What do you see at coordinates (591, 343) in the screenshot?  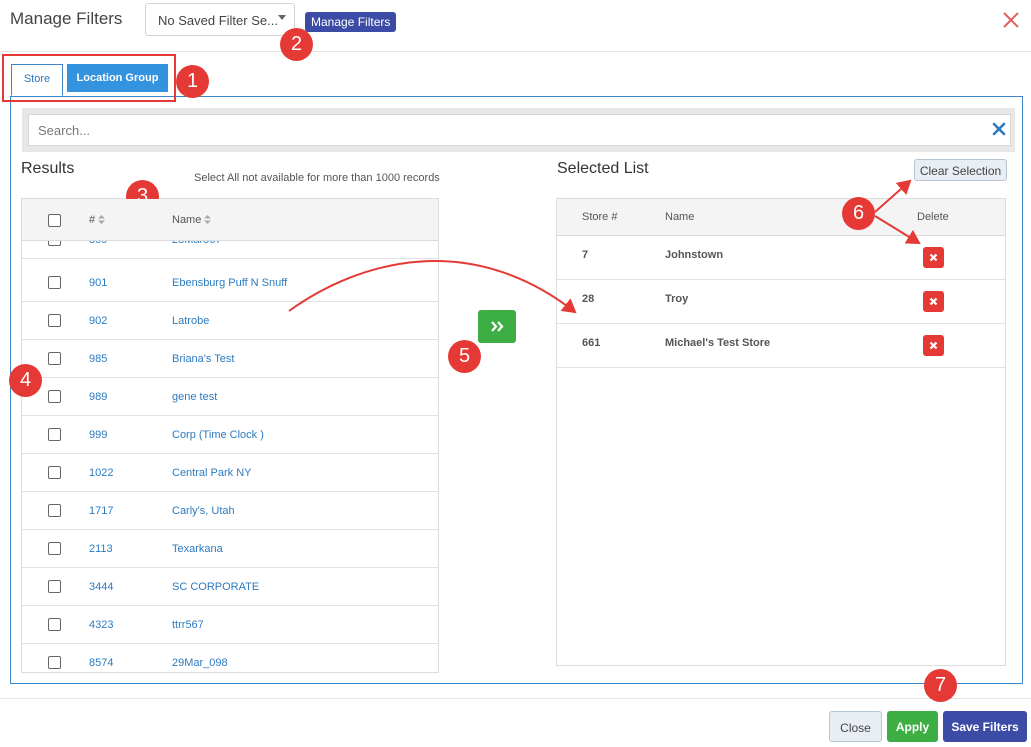 I see `selected-store-number: 661` at bounding box center [591, 343].